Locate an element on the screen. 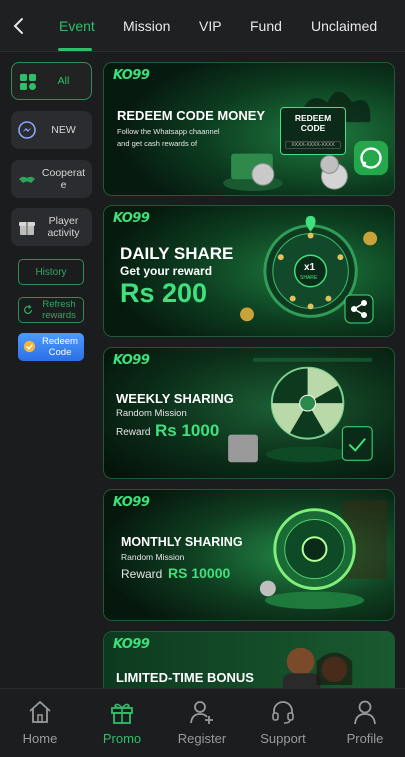 The image size is (405, 757). grid-icon is located at coordinates (28, 82).